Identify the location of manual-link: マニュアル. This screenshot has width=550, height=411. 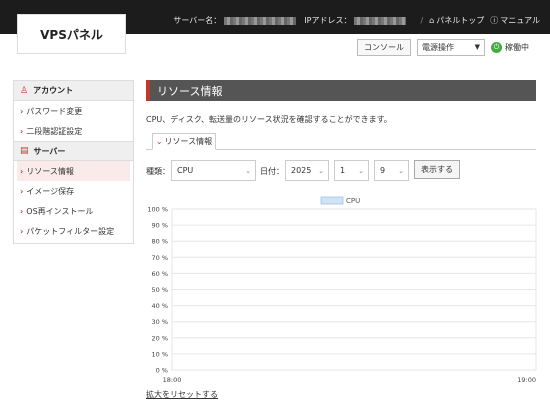
(520, 20).